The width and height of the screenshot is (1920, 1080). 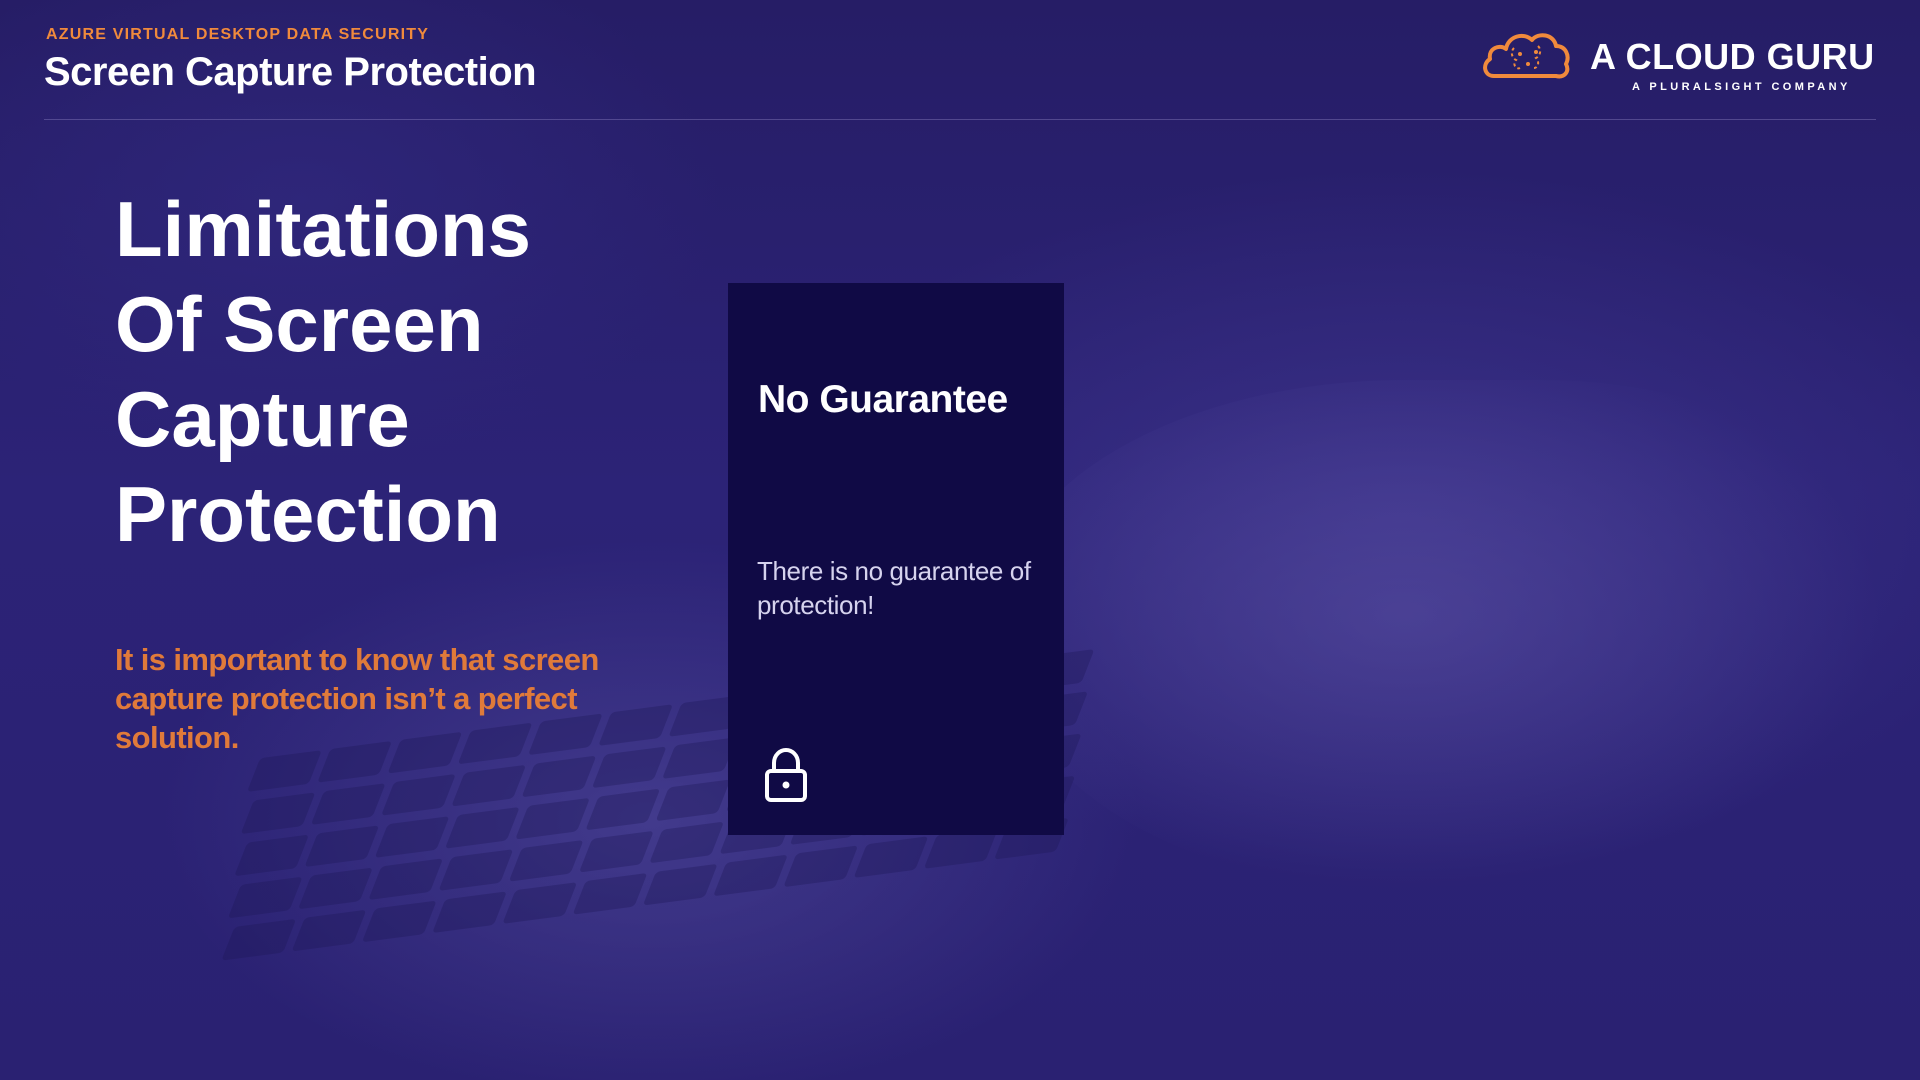 I want to click on main-heading-line: Protection, so click(x=308, y=514).